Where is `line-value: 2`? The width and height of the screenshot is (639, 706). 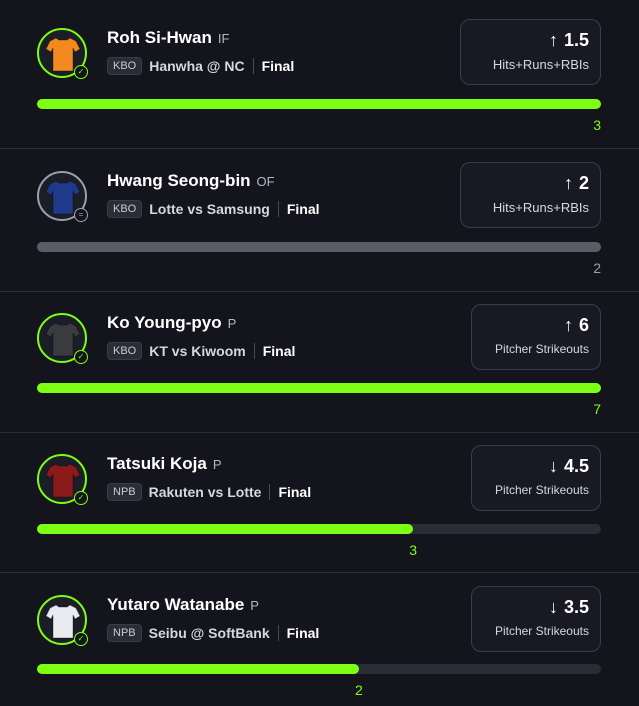
line-value: 2 is located at coordinates (583, 183).